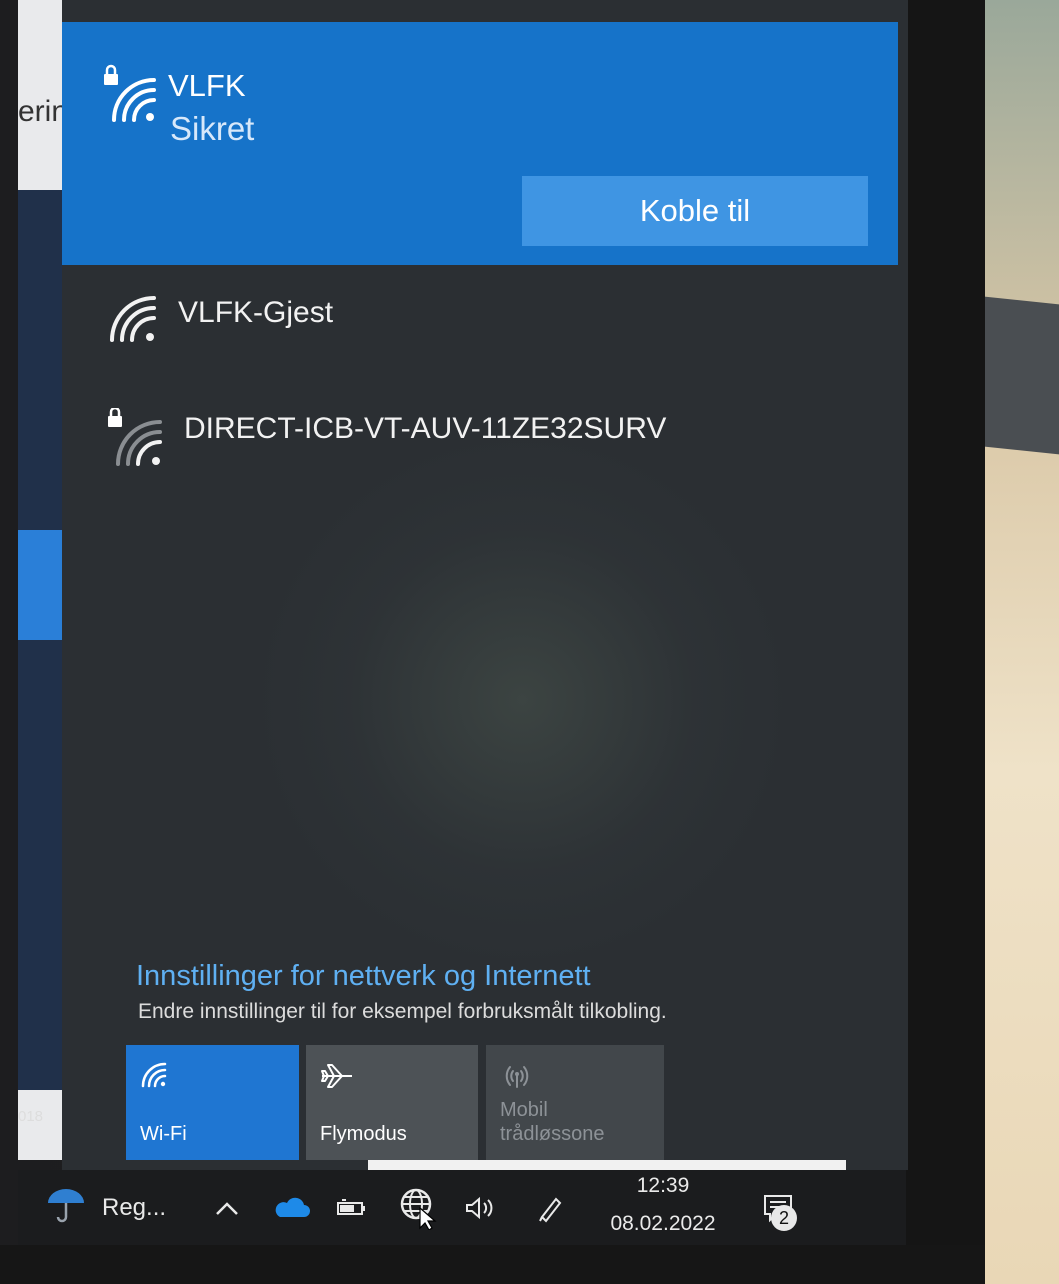 The height and width of the screenshot is (1284, 1059). What do you see at coordinates (481, 1207) in the screenshot?
I see `volume-icon` at bounding box center [481, 1207].